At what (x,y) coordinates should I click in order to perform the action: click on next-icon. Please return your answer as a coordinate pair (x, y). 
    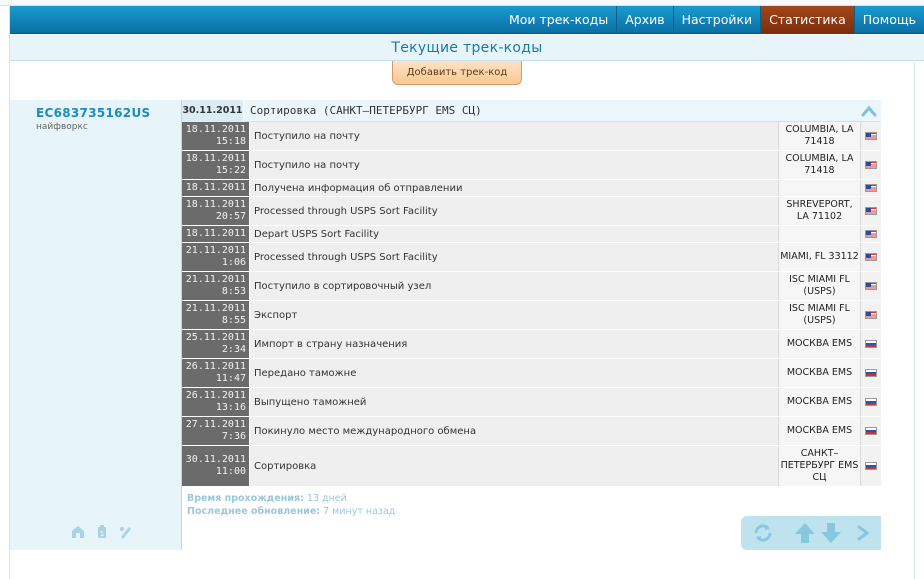
    Looking at the image, I should click on (863, 533).